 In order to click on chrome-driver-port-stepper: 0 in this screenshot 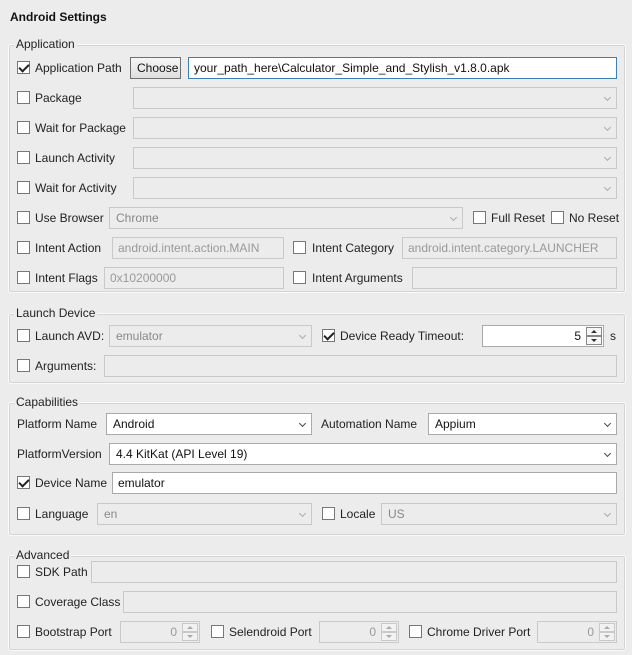, I will do `click(577, 632)`.